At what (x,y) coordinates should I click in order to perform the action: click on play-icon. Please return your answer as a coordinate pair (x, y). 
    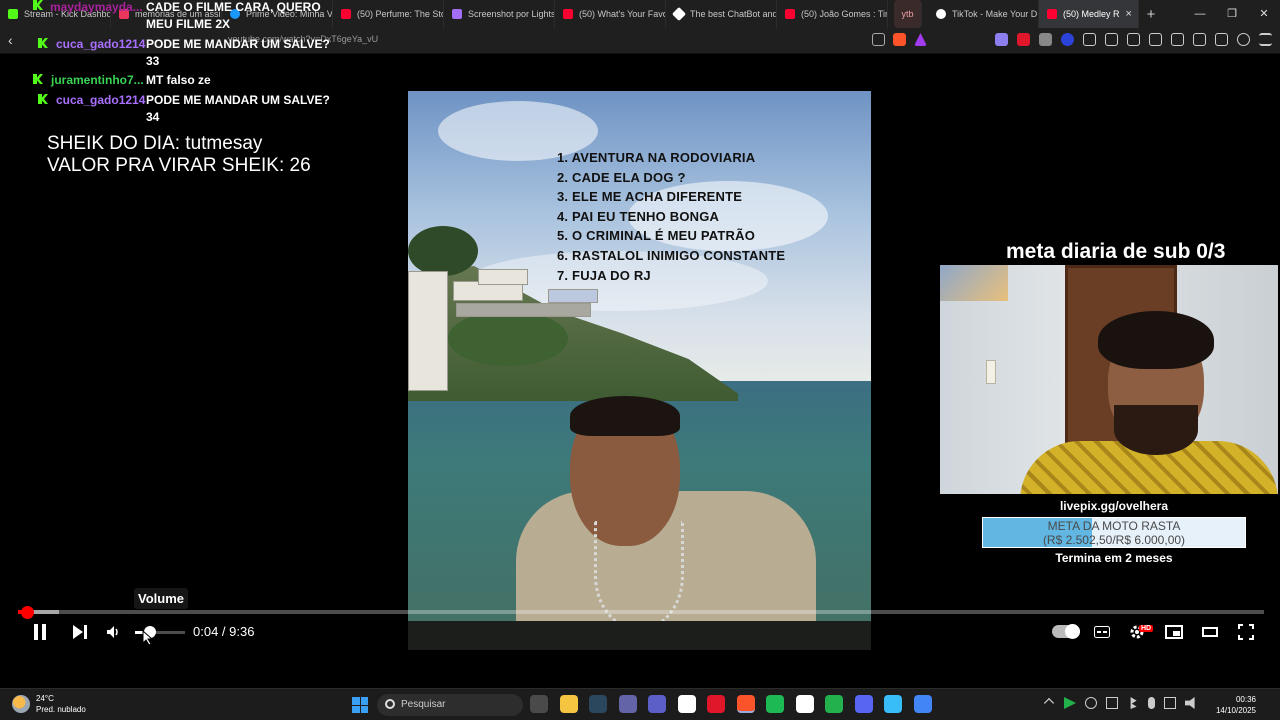
    Looking at the image, I should click on (1070, 703).